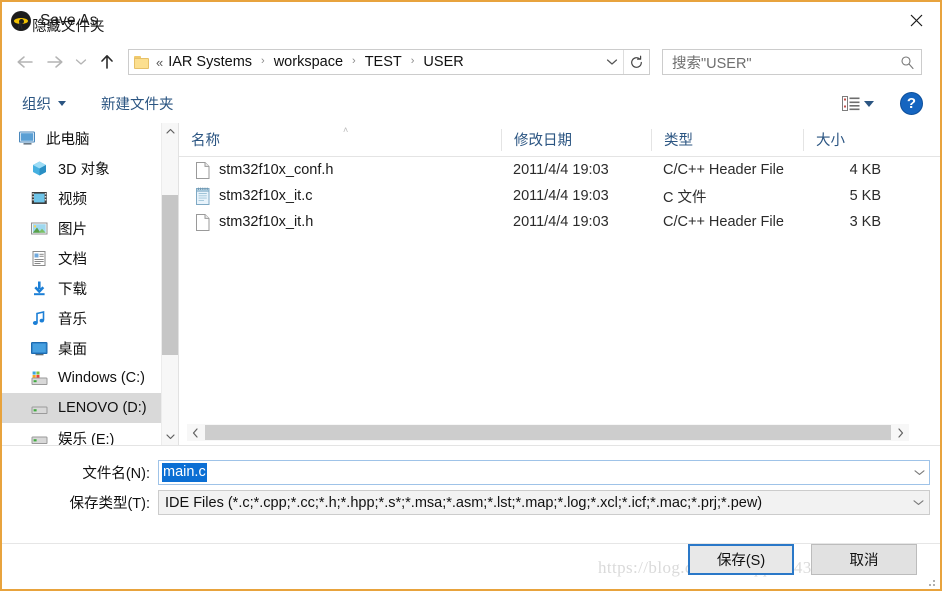  What do you see at coordinates (685, 197) in the screenshot?
I see `file-type-cell: C 文件` at bounding box center [685, 197].